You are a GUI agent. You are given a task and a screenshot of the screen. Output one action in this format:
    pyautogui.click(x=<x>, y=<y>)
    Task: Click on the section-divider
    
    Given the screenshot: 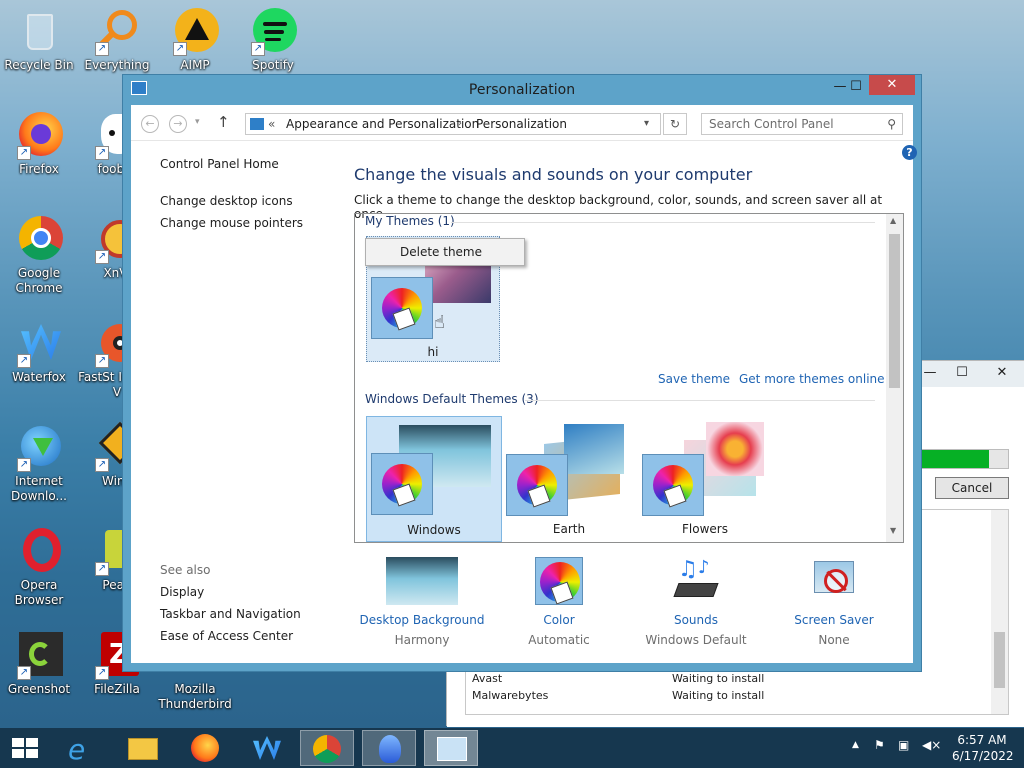 What is the action you would take?
    pyautogui.click(x=700, y=400)
    